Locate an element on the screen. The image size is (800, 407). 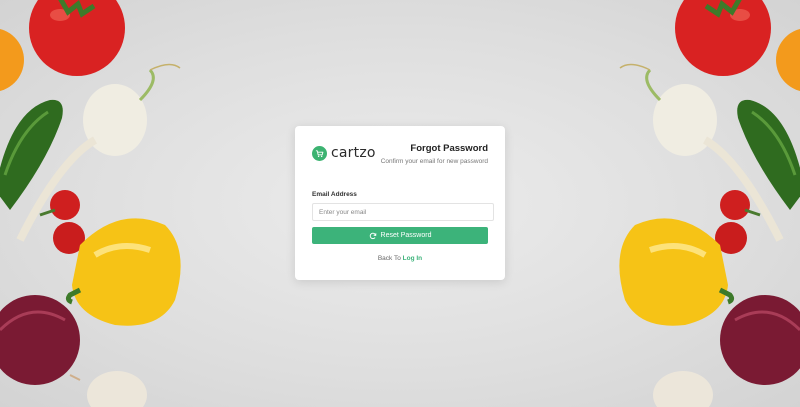
cucumber-icon is located at coordinates (31, 154).